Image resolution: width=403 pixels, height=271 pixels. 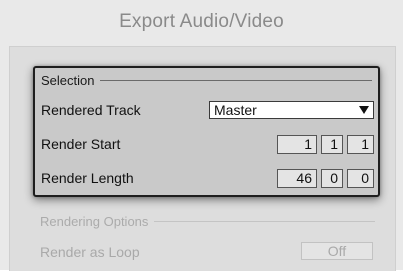 I want to click on render-start-bars-field: 1, so click(x=297, y=144).